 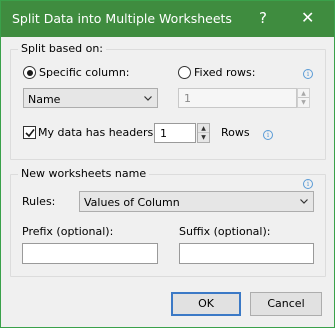 What do you see at coordinates (122, 18) in the screenshot?
I see `dialog-title: Split Data into Multiple Worksheets` at bounding box center [122, 18].